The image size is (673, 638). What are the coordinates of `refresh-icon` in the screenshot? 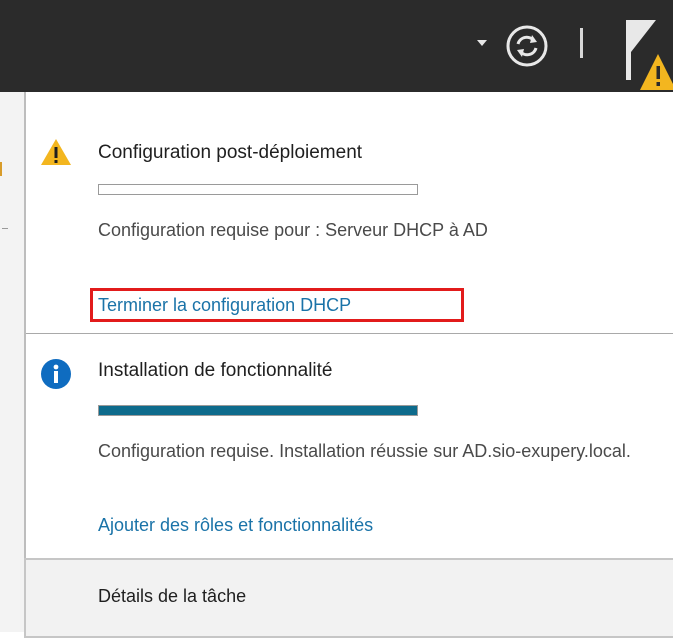 It's located at (527, 46).